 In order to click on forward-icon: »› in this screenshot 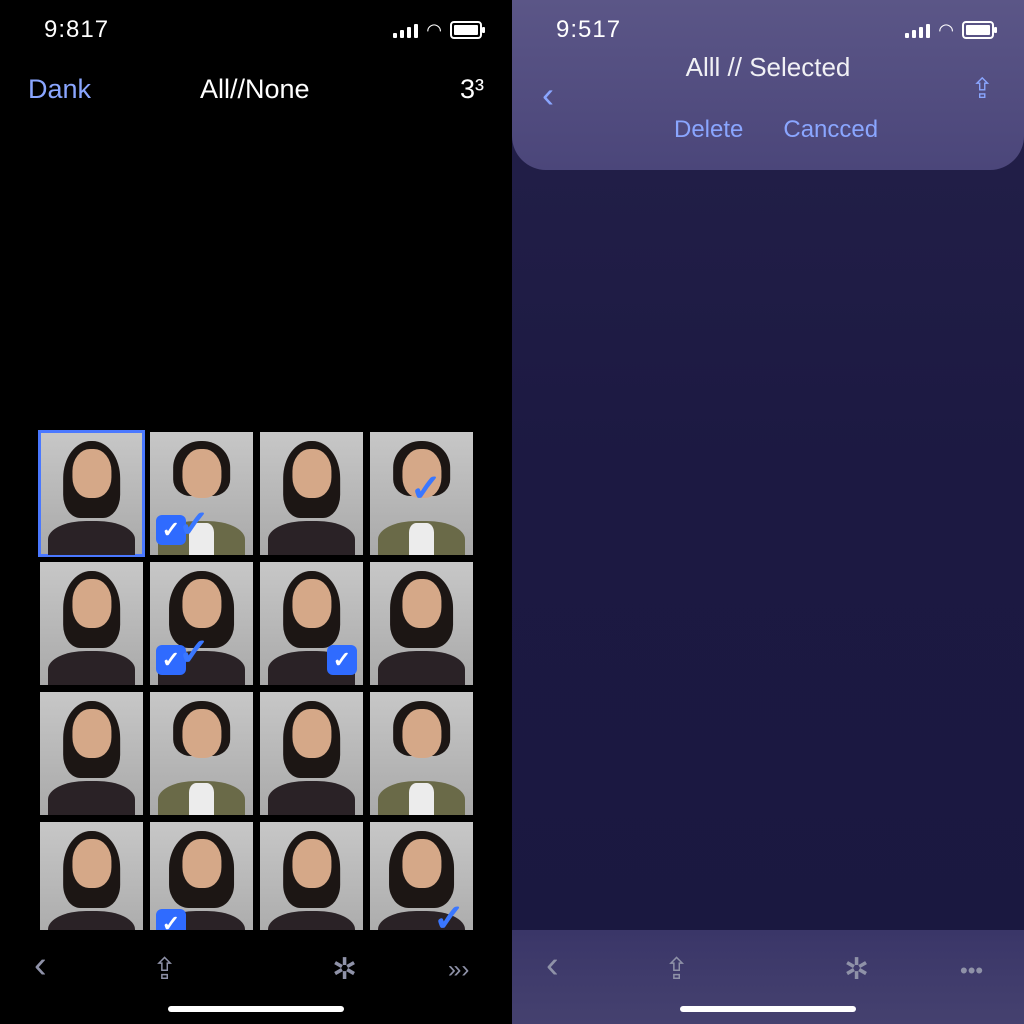, I will do `click(458, 970)`.